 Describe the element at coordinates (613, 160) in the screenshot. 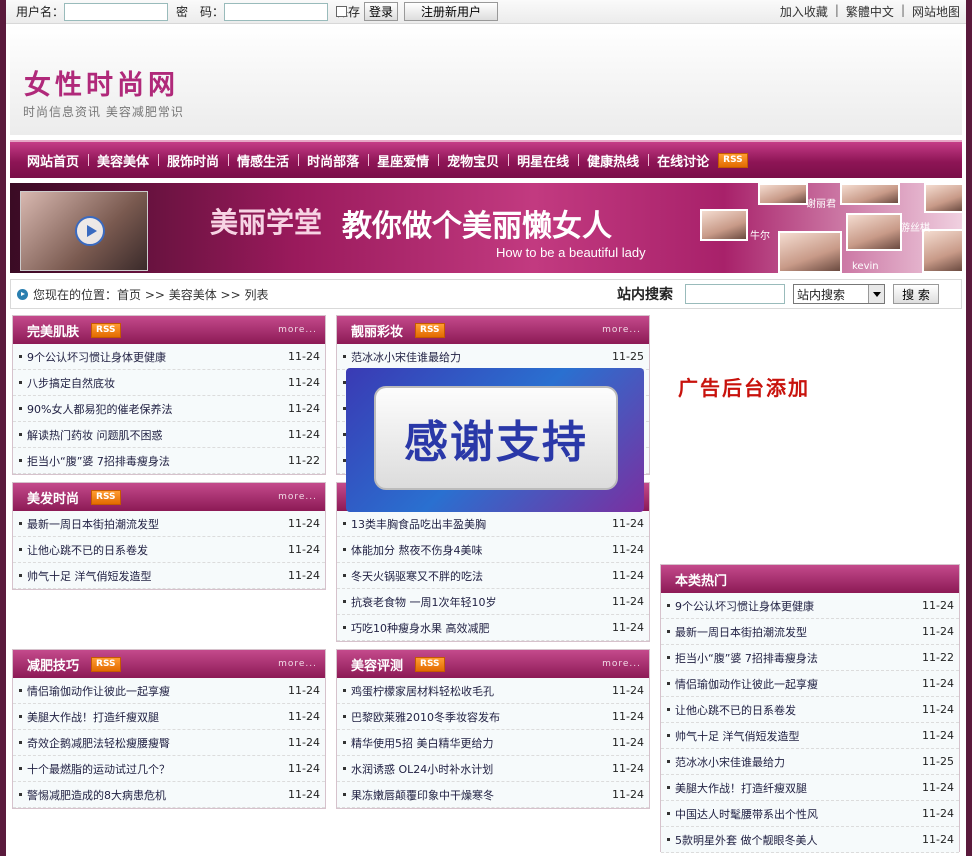

I see `nav-item-health: 健康热线` at that location.